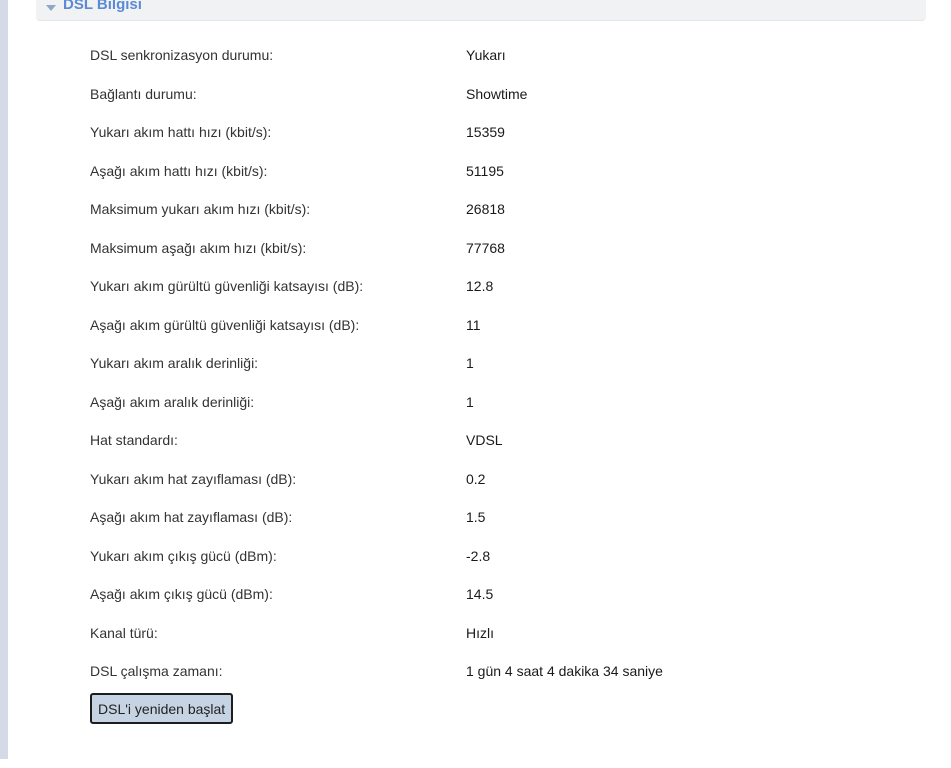 The image size is (951, 768). I want to click on info-value: 15359, so click(485, 132).